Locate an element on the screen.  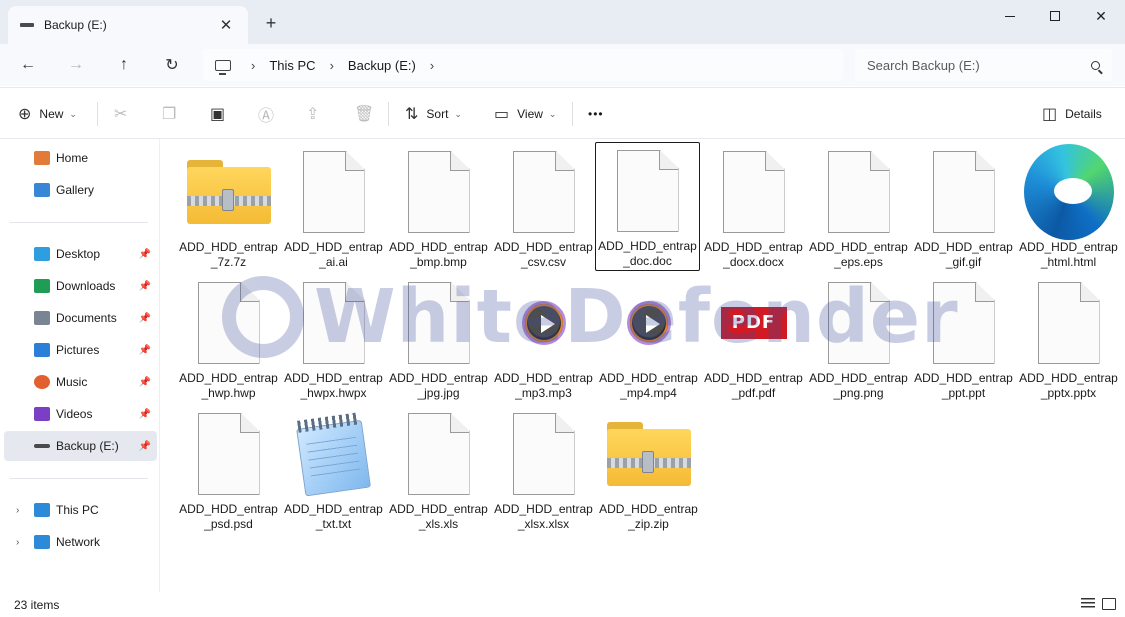
sidebar-item-home: Home is located at coordinates (80, 158).